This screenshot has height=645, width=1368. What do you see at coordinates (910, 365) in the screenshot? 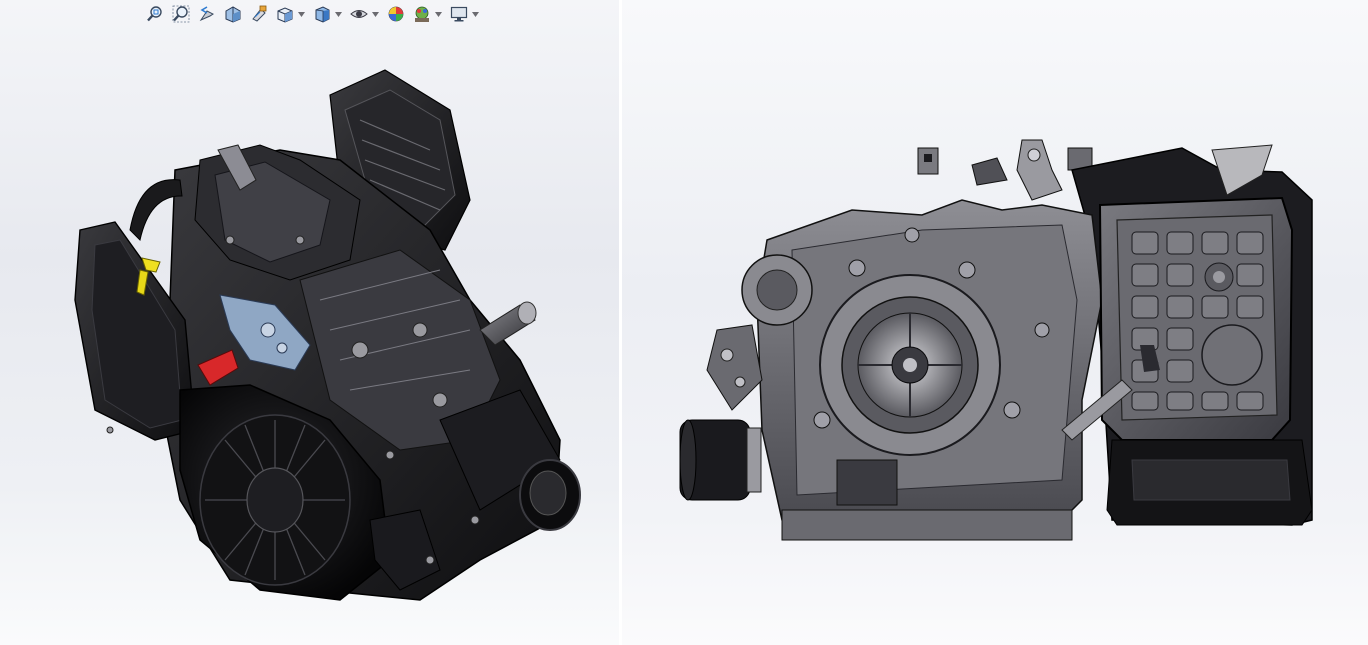
I see `flywheel-cover` at bounding box center [910, 365].